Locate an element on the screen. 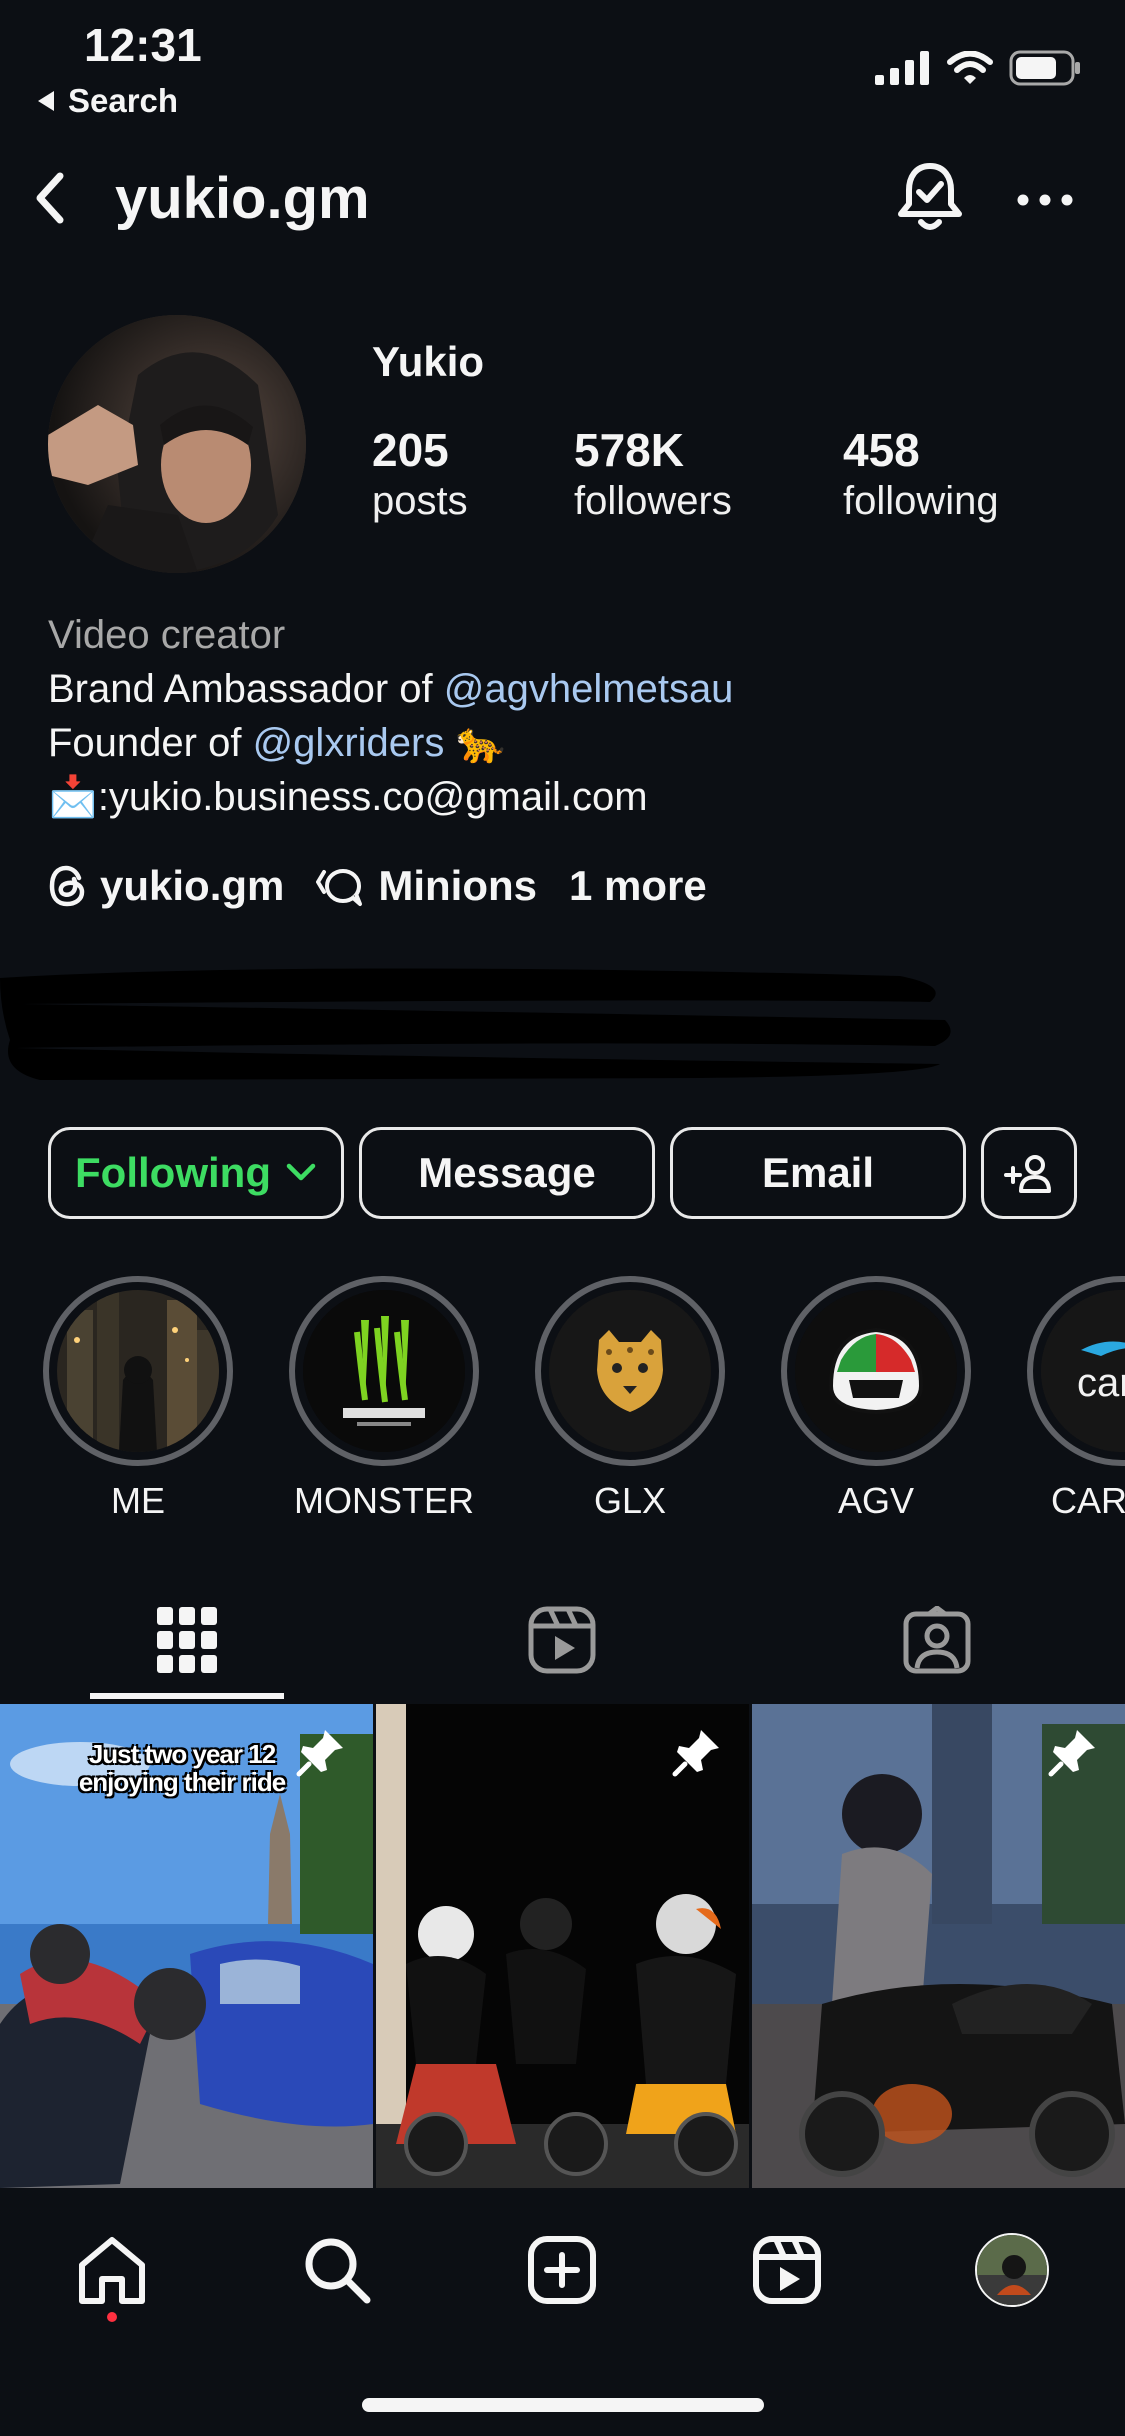  stat-posts-value: 205 is located at coordinates (410, 450).